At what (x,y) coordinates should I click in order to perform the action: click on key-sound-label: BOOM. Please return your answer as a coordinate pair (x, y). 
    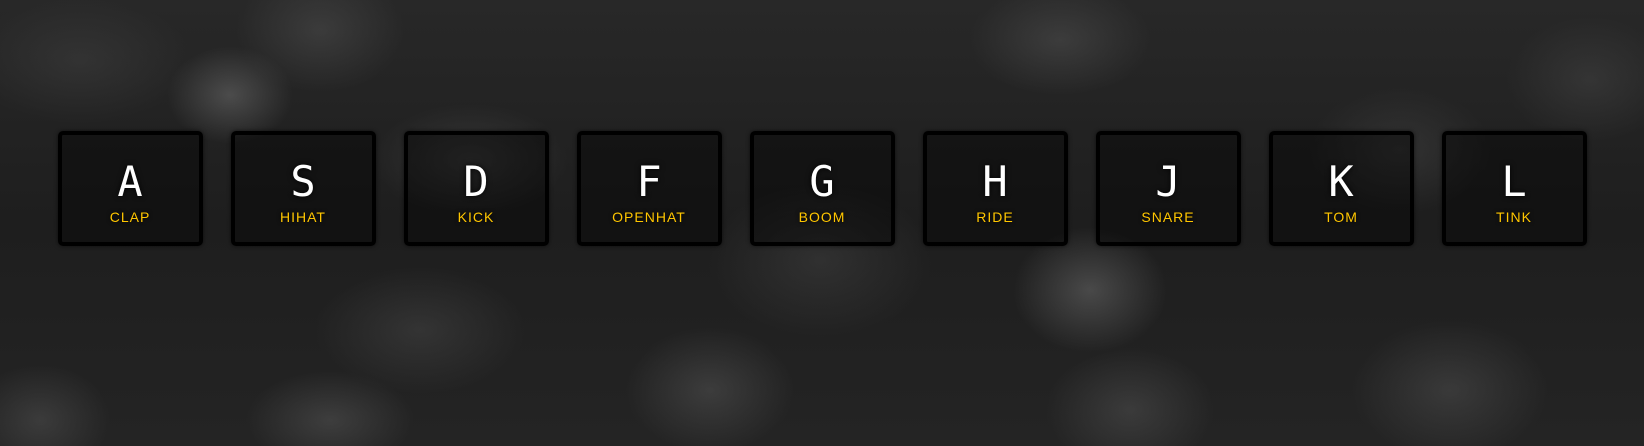
    Looking at the image, I should click on (822, 216).